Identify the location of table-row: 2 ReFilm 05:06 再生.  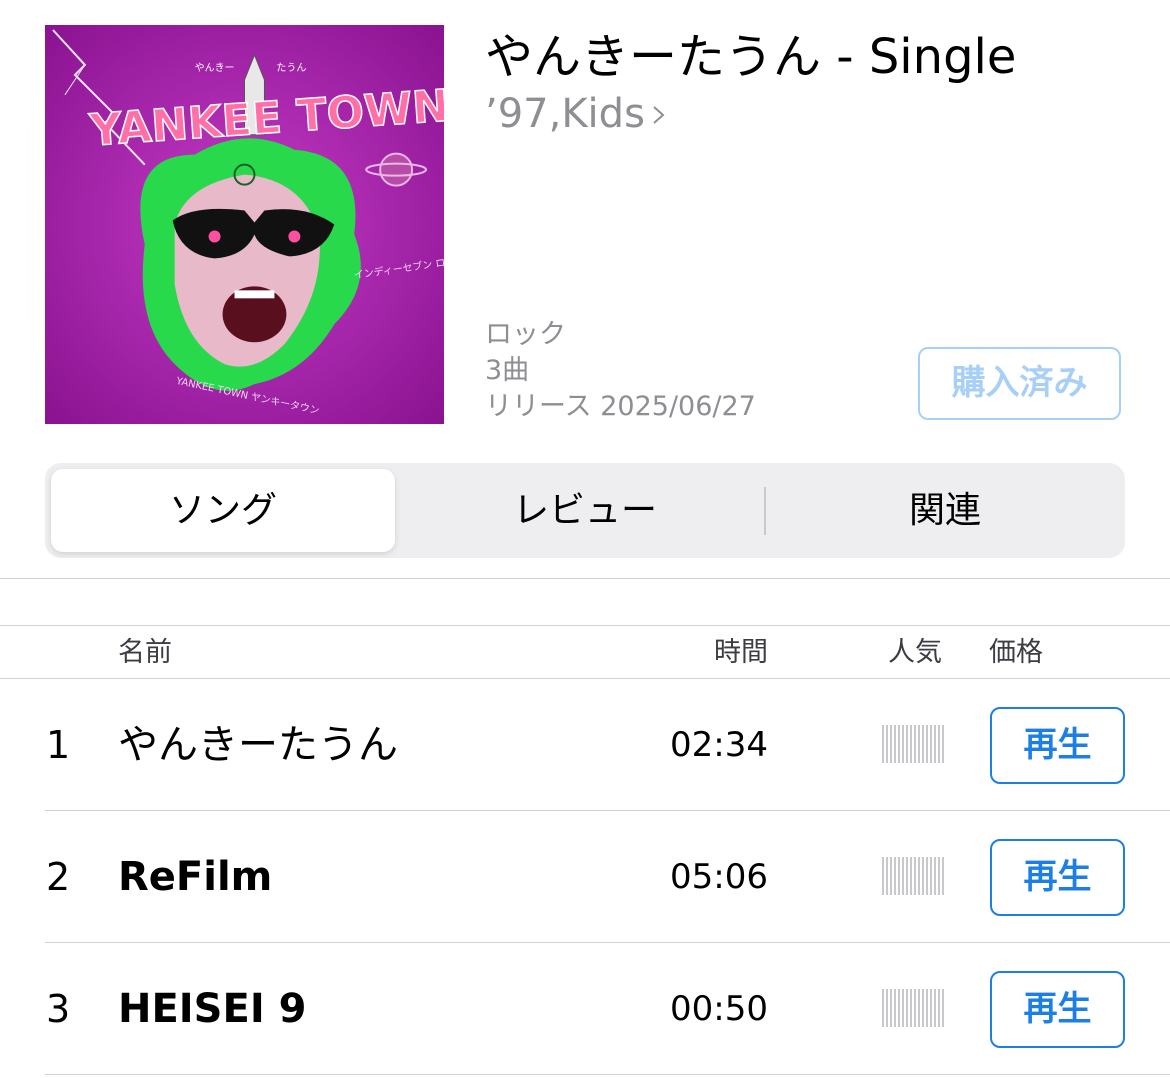
(585, 877).